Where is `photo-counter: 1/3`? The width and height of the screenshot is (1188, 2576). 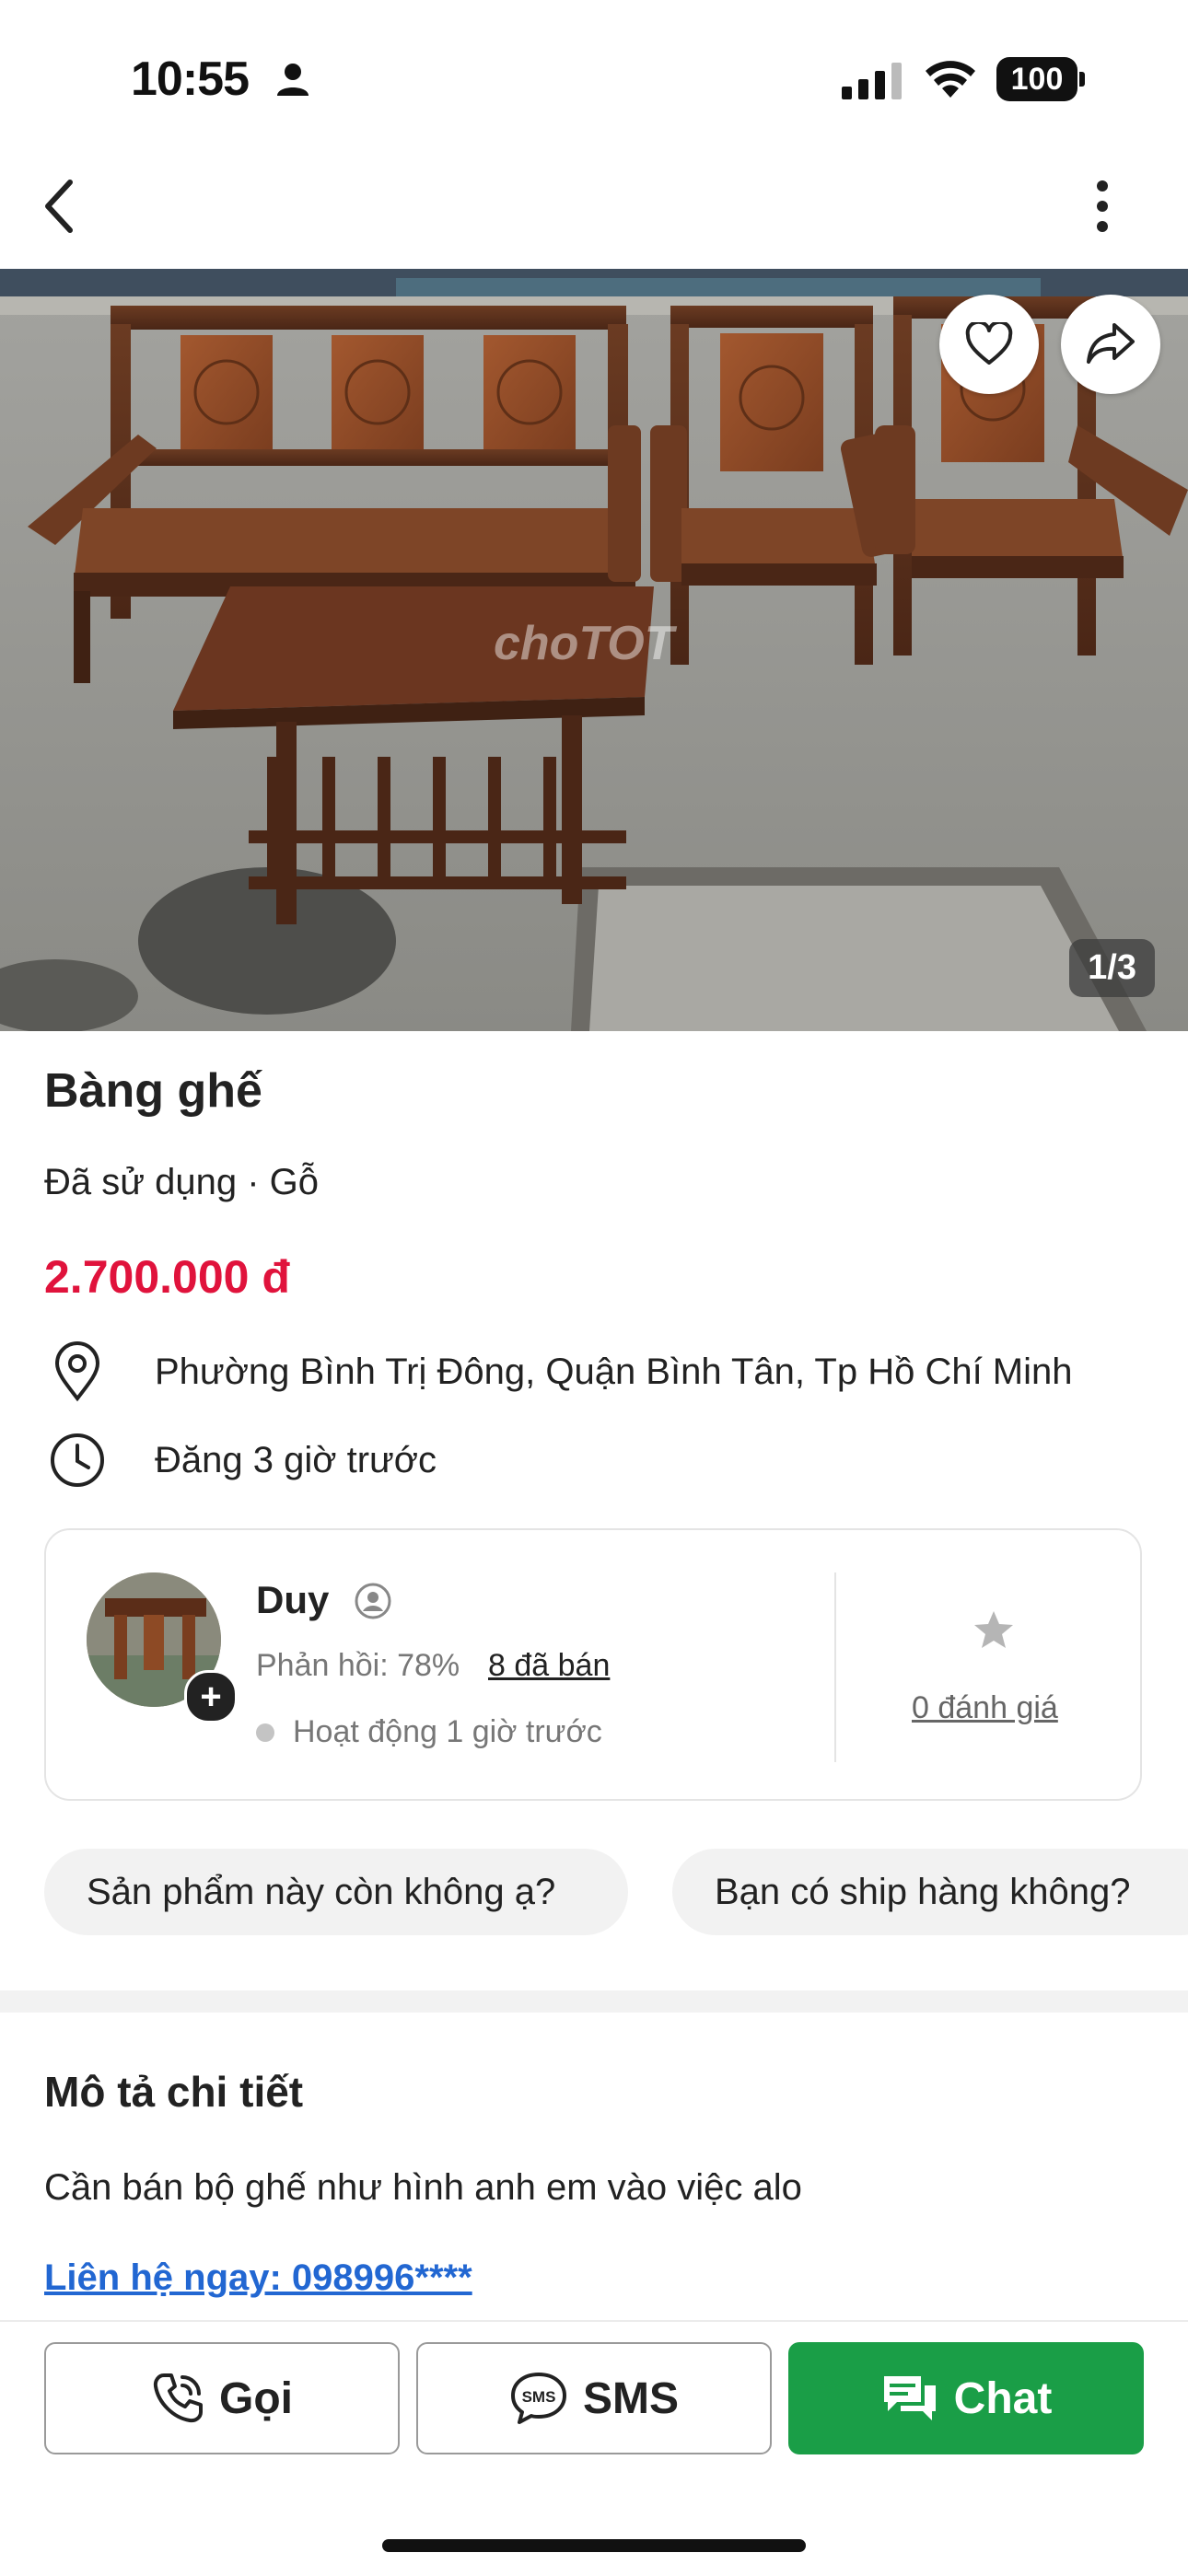 photo-counter: 1/3 is located at coordinates (1112, 968).